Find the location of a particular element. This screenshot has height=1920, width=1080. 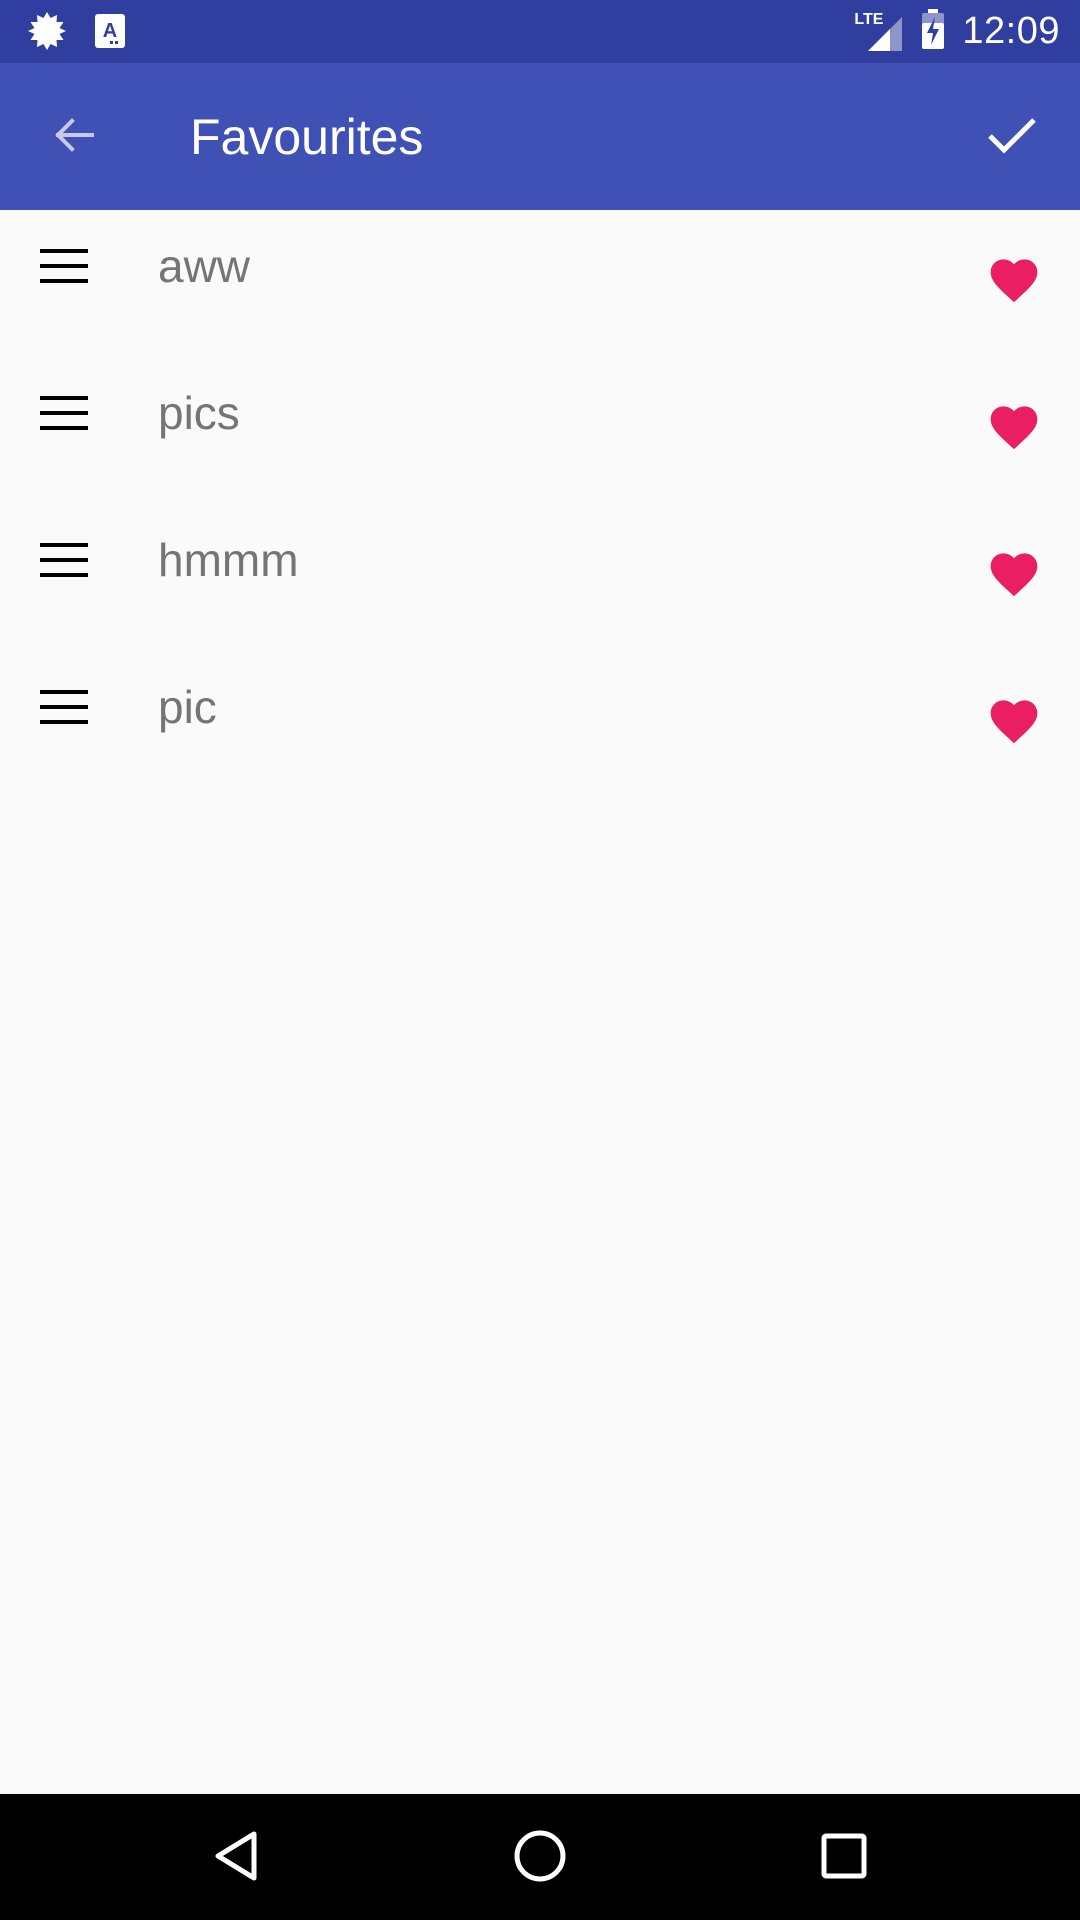

status-bar: A LTE 12:09 is located at coordinates (540, 31).